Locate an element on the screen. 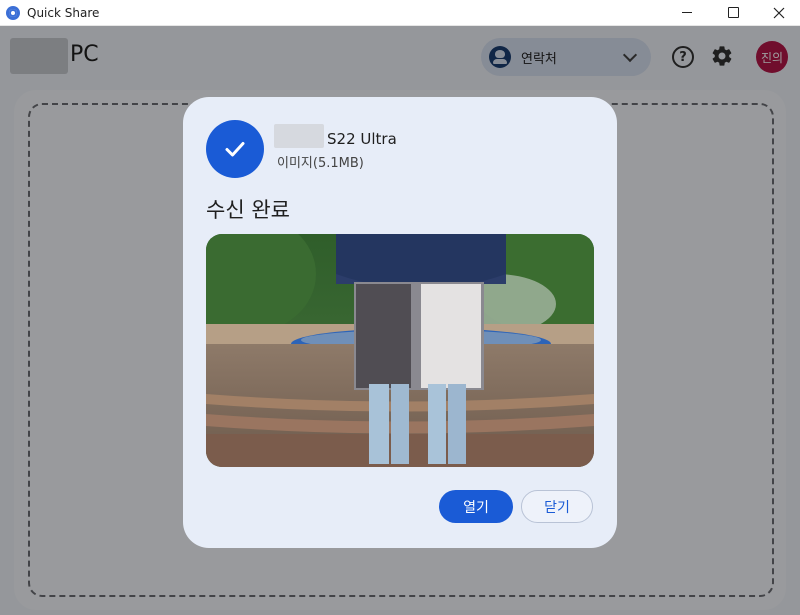  status-title: 수신 완료 is located at coordinates (248, 210).